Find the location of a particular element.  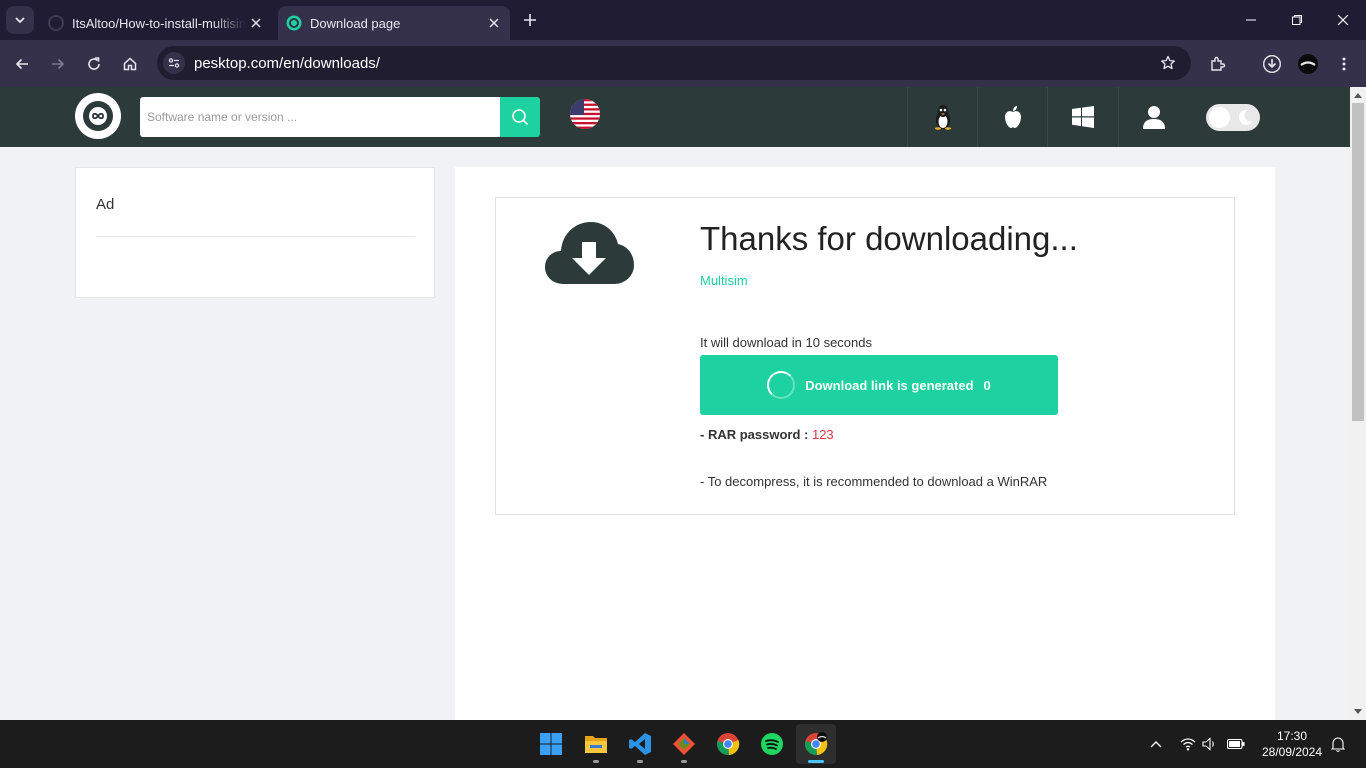

forward-button is located at coordinates (58, 64).